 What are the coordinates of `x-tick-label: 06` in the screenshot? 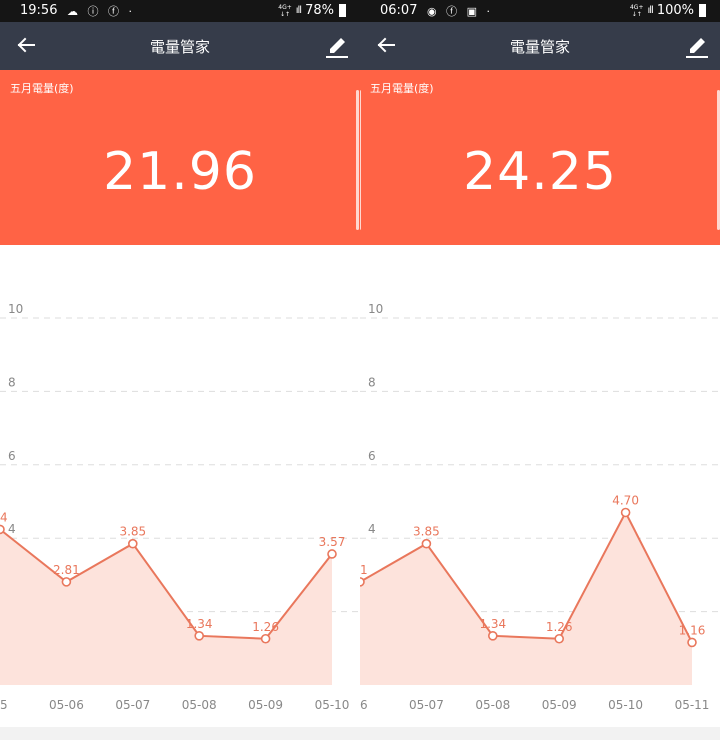 It's located at (364, 705).